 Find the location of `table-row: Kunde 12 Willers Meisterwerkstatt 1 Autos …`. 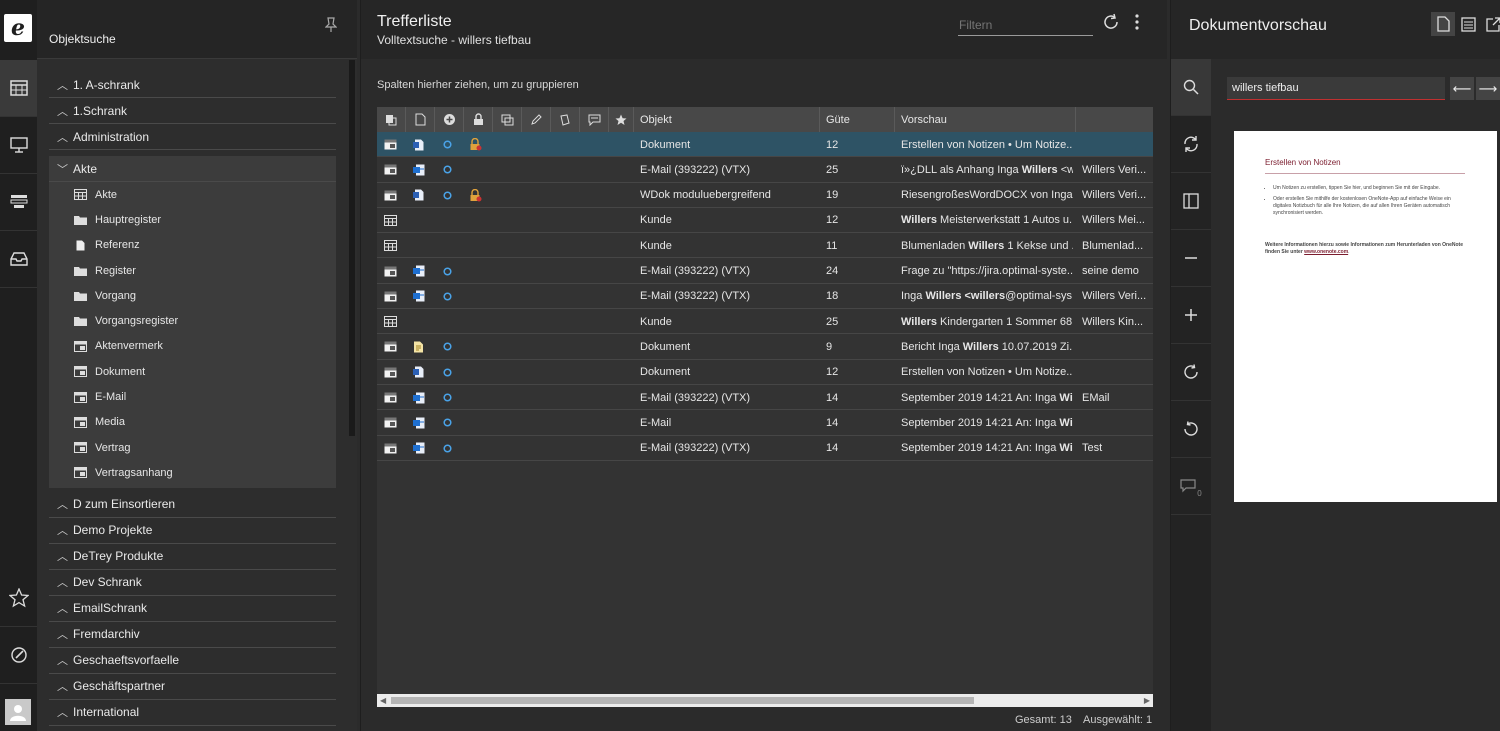

table-row: Kunde 12 Willers Meisterwerkstatt 1 Autos … is located at coordinates (765, 221).